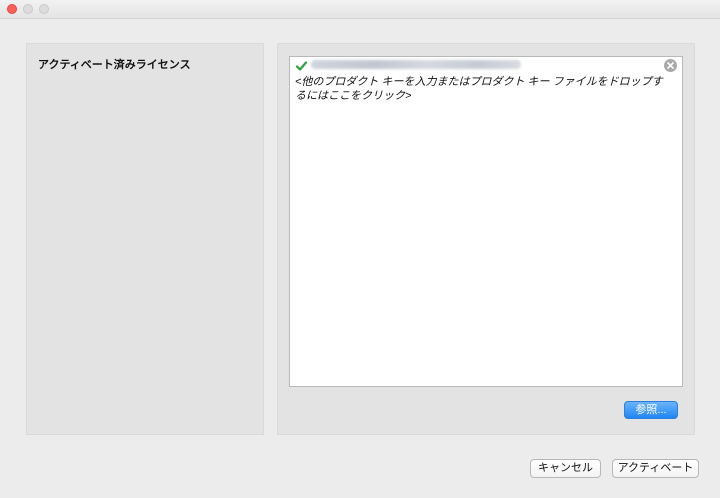  What do you see at coordinates (12, 9) in the screenshot?
I see `window-close-button` at bounding box center [12, 9].